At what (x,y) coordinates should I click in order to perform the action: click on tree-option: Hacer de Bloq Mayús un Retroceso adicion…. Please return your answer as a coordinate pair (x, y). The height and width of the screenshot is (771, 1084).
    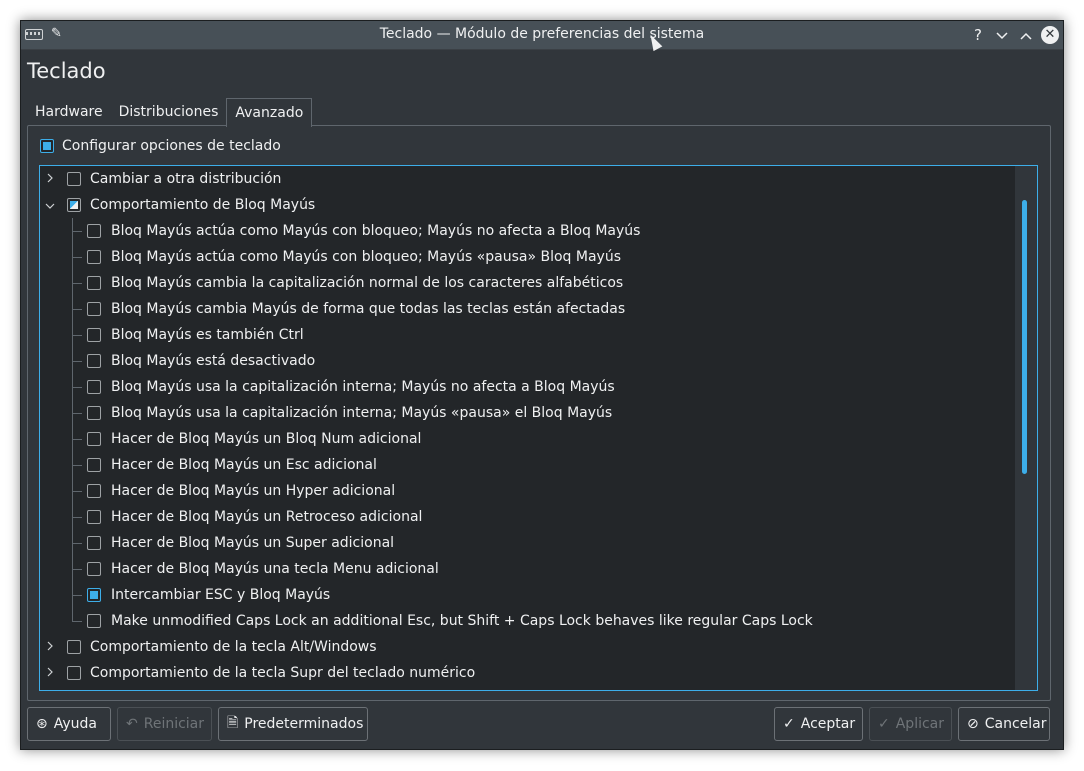
    Looking at the image, I should click on (231, 517).